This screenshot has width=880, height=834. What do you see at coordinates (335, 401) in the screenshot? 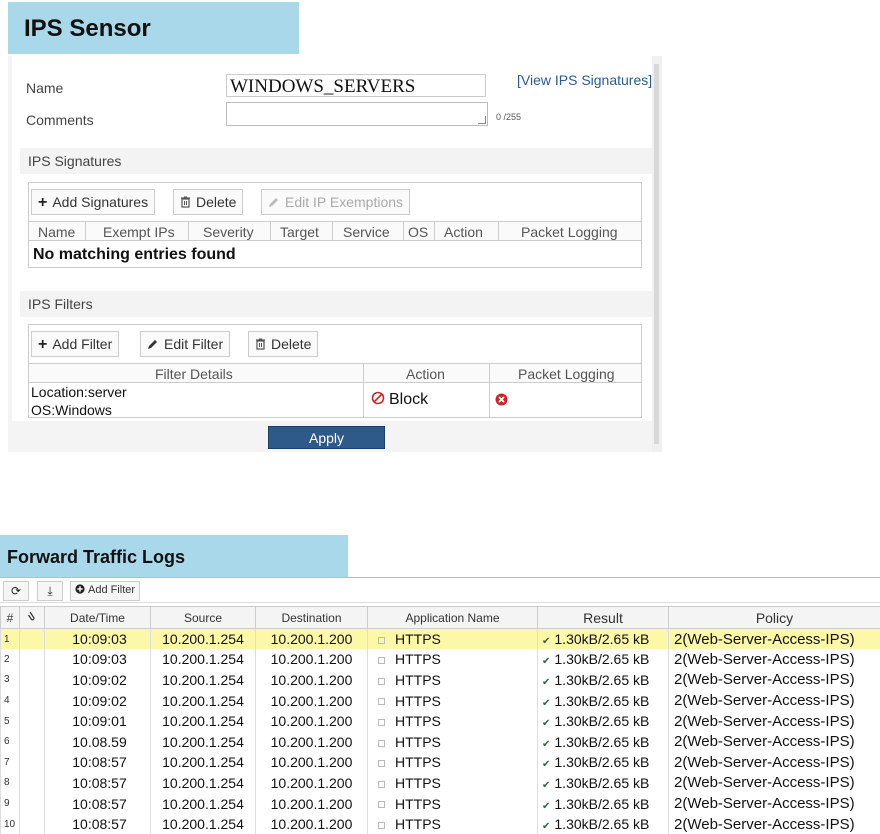
I see `filter-row: Location:server OS:Windows Block` at bounding box center [335, 401].